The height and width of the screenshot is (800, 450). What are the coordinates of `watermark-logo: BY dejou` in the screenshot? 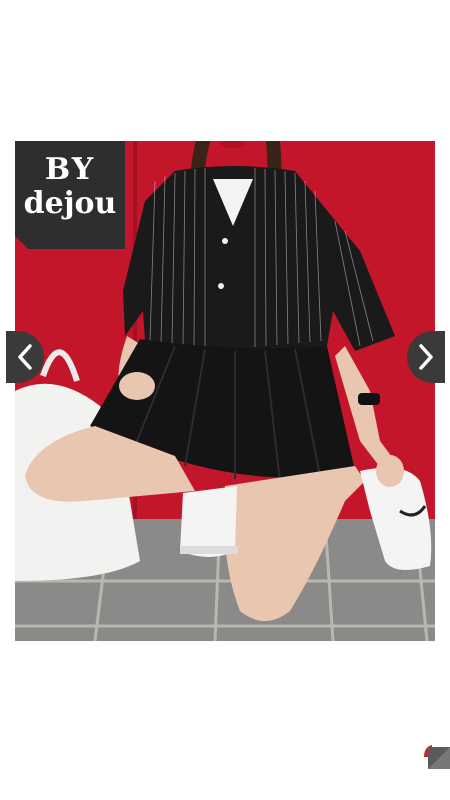 It's located at (70, 195).